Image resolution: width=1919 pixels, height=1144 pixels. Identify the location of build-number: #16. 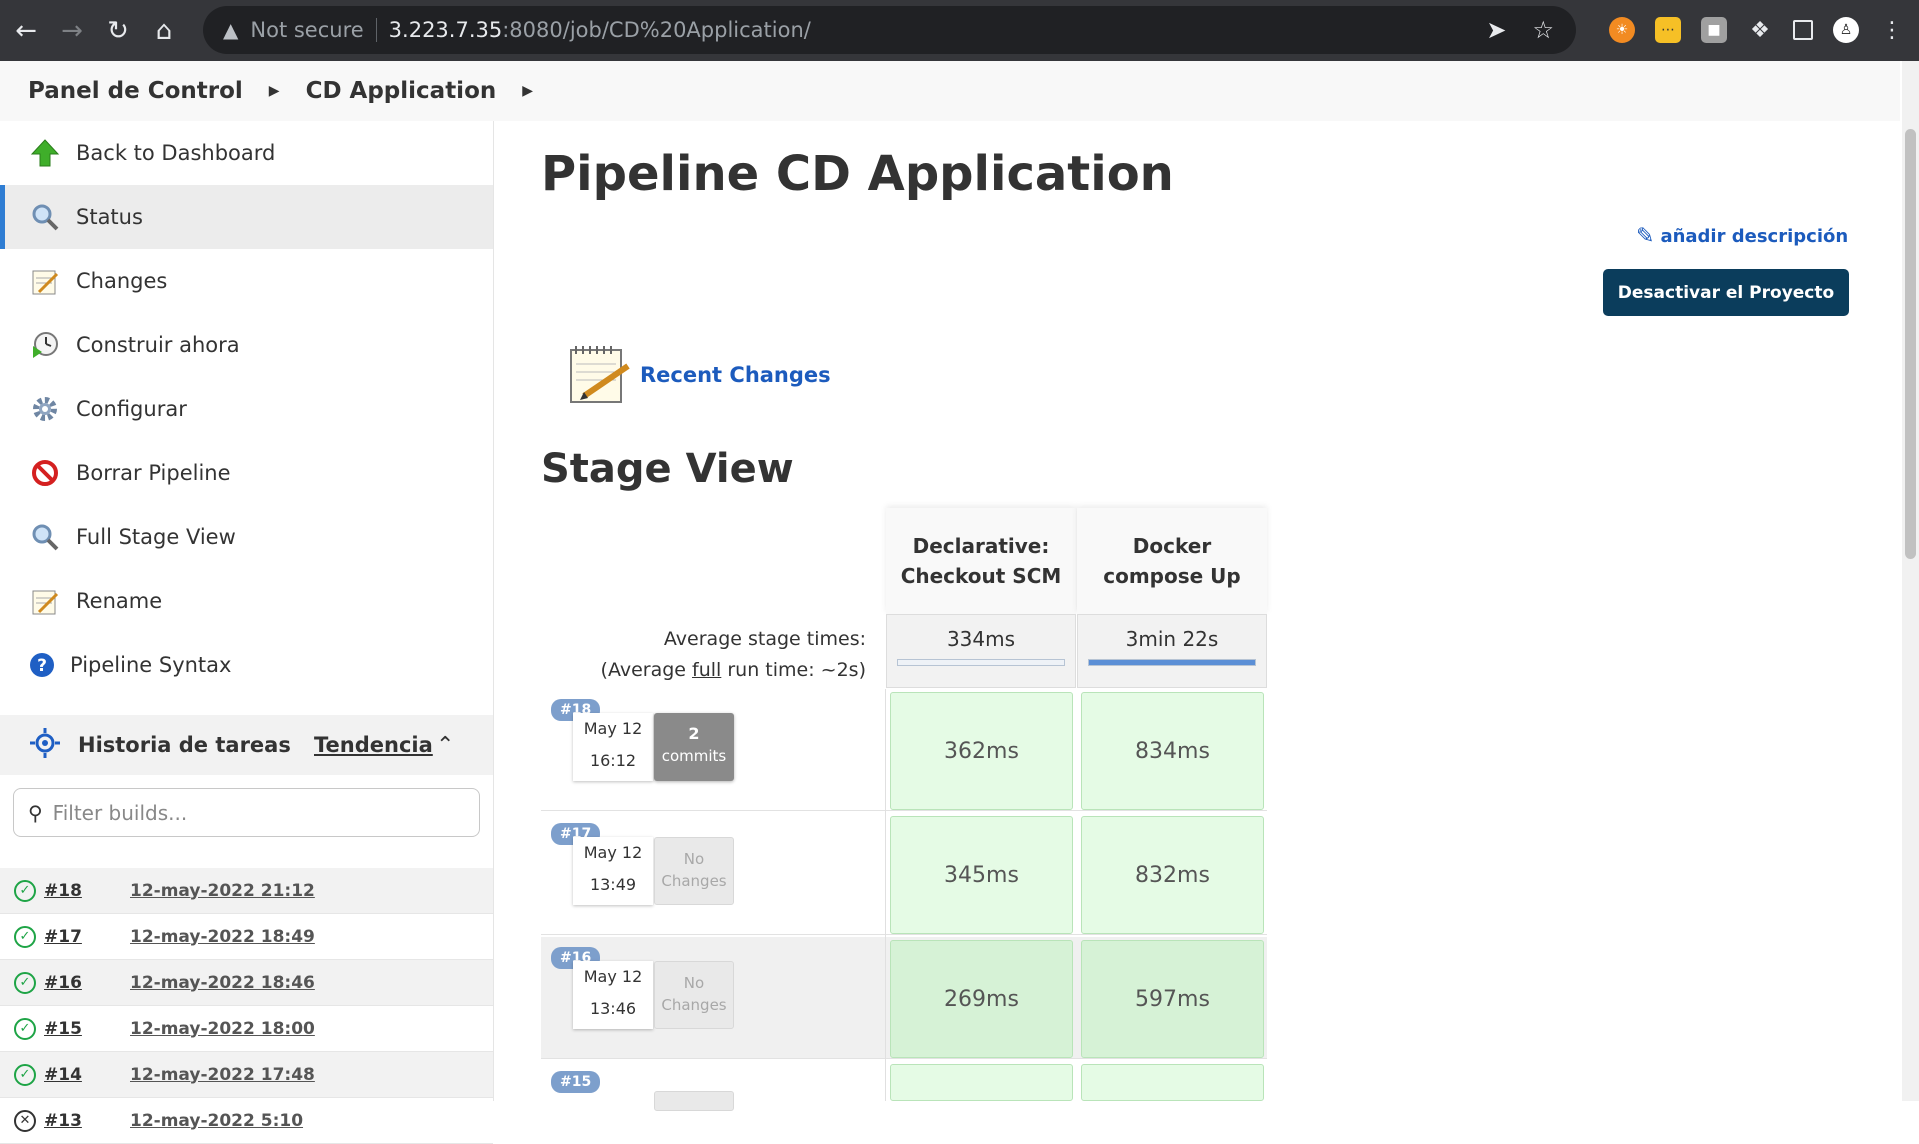
(87, 983).